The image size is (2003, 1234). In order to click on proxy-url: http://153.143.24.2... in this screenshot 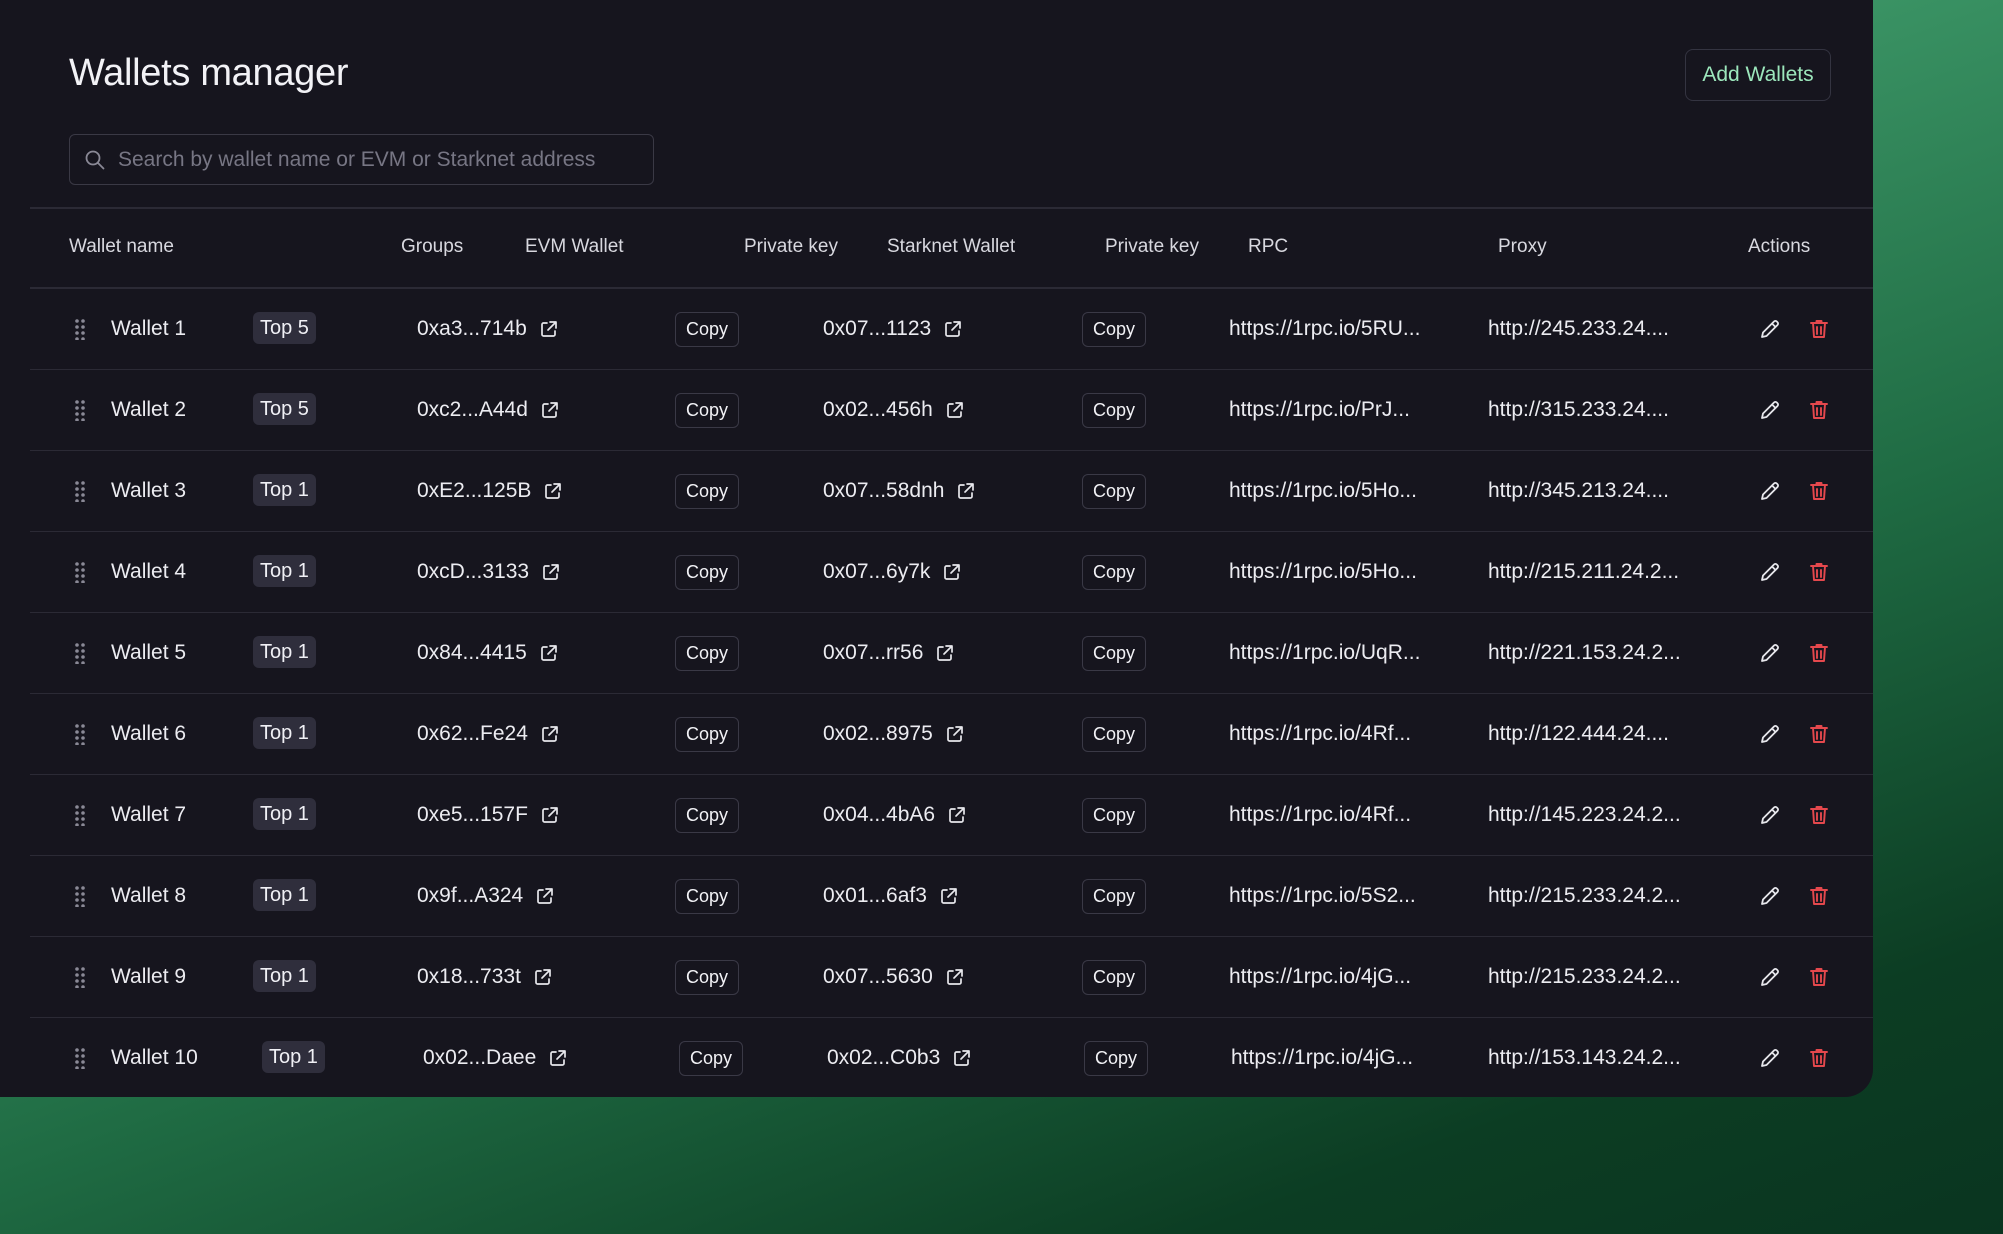, I will do `click(1584, 1057)`.